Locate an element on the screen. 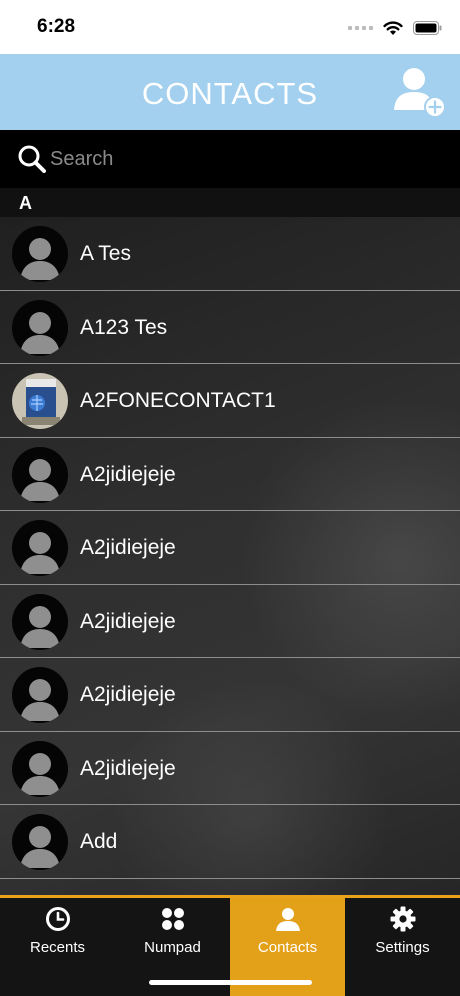 The image size is (460, 996). clock-icon is located at coordinates (58, 919).